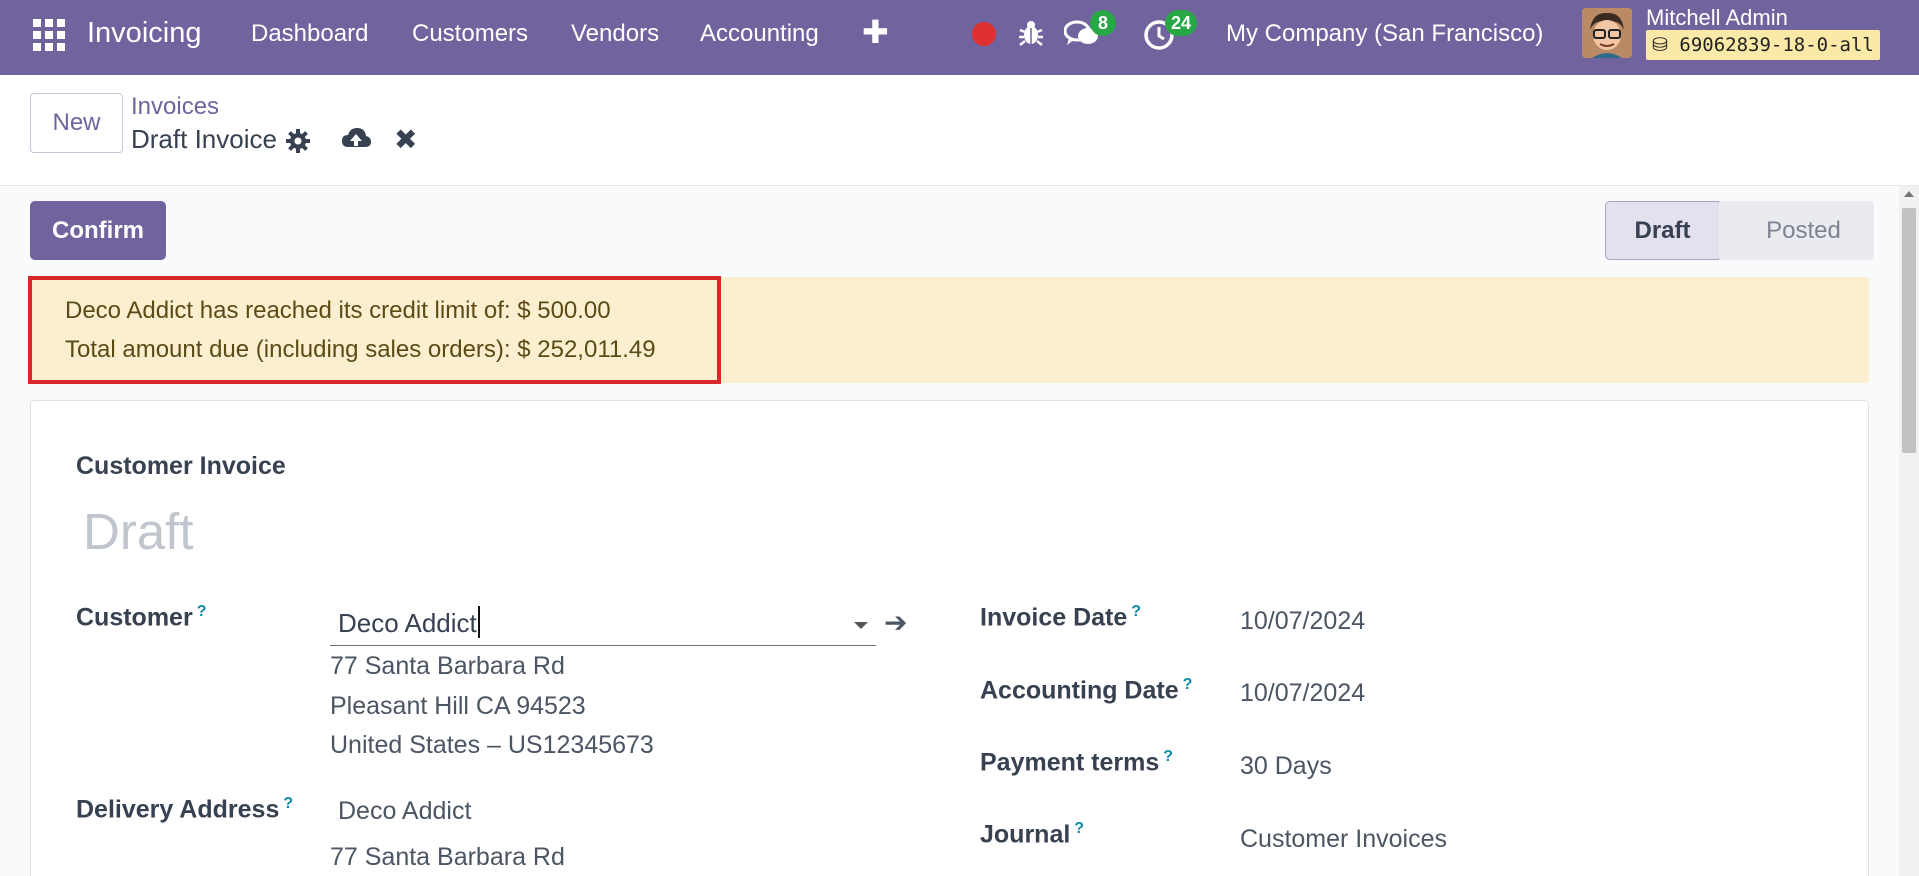  I want to click on scrollbar-thumb, so click(1909, 330).